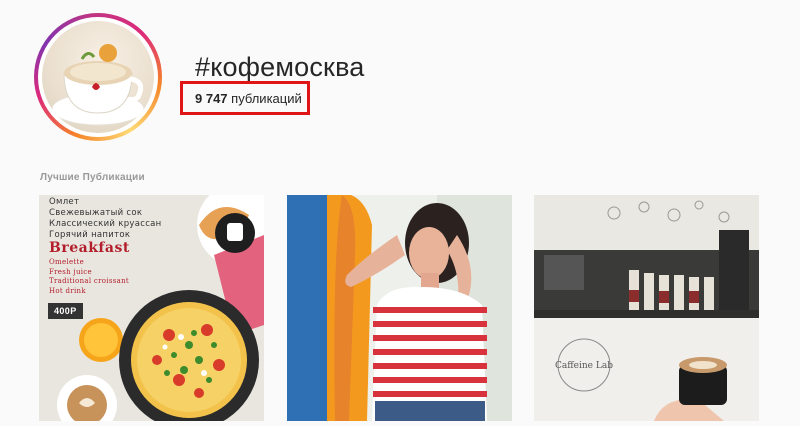 Image resolution: width=800 pixels, height=426 pixels. Describe the element at coordinates (67, 290) in the screenshot. I see `menu-en-item: Hot drink` at that location.